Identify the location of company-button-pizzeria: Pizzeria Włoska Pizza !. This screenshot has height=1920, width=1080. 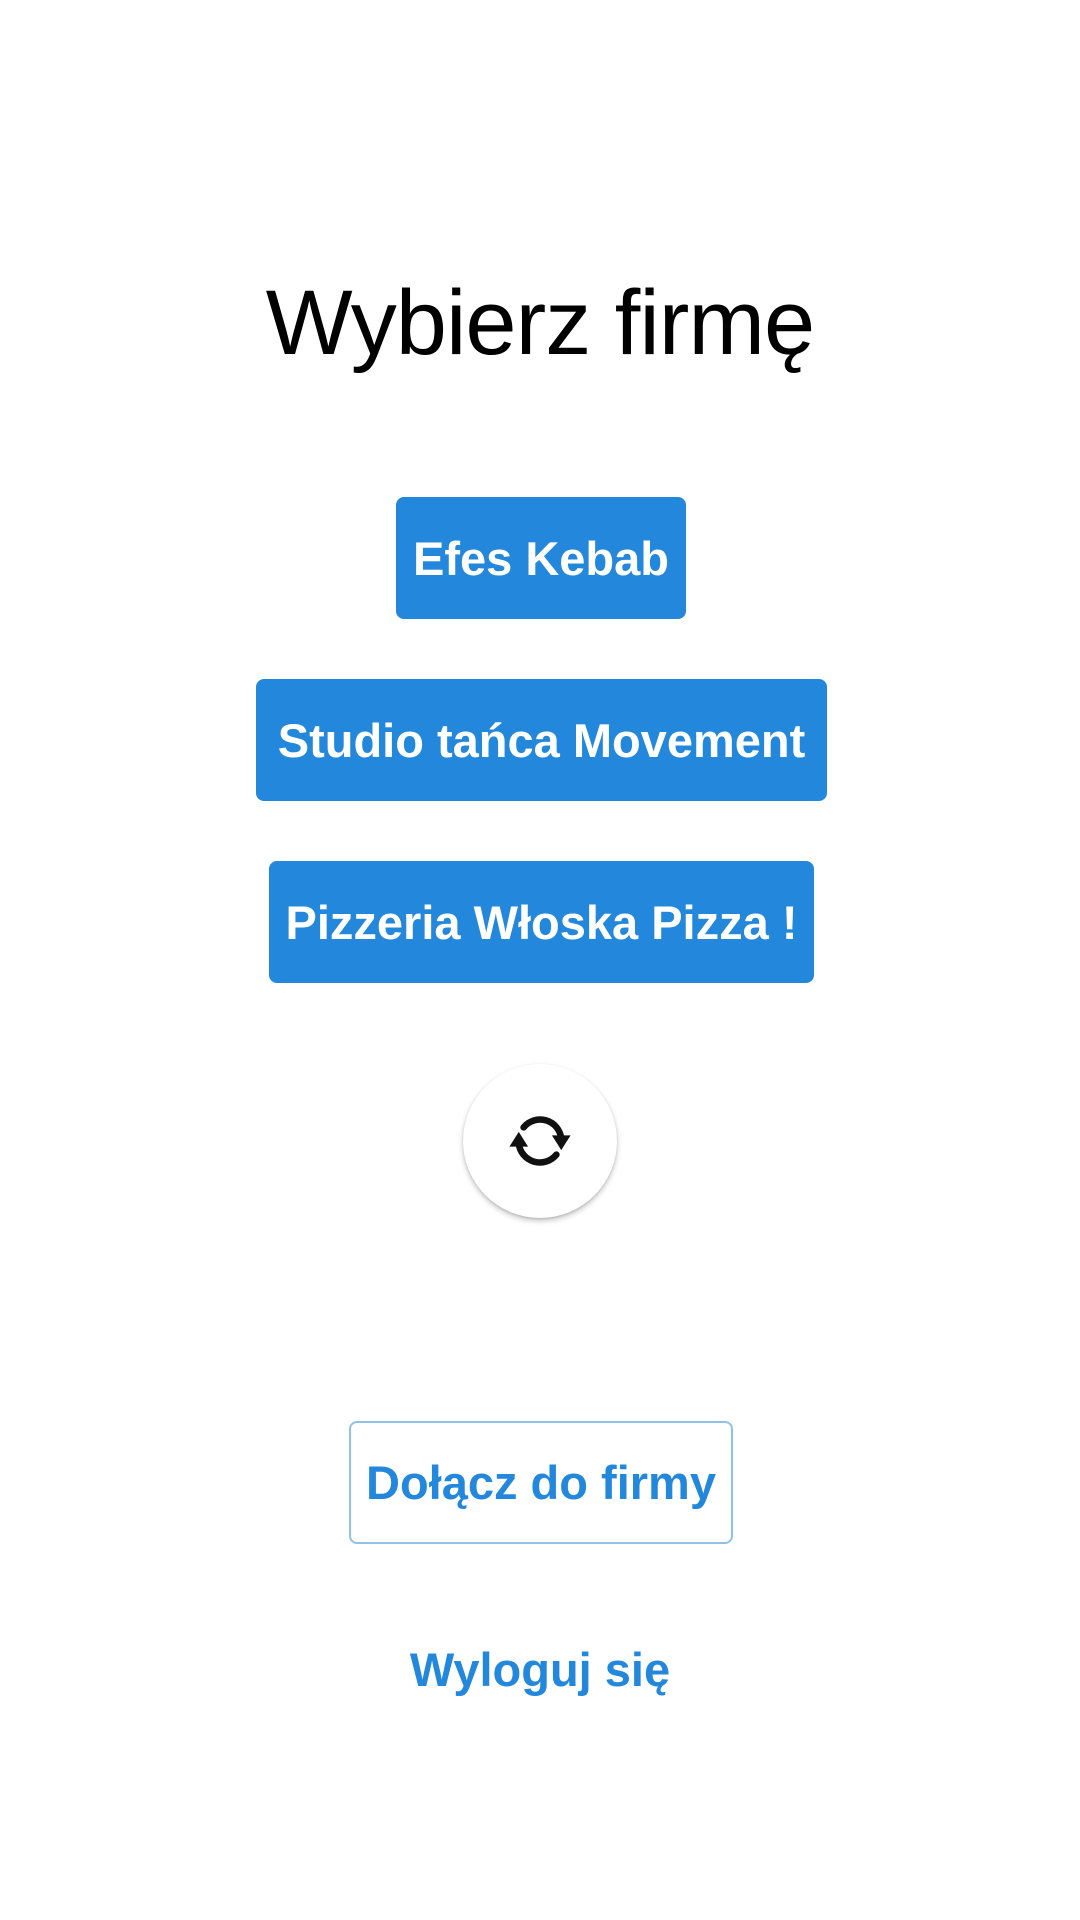
(541, 922).